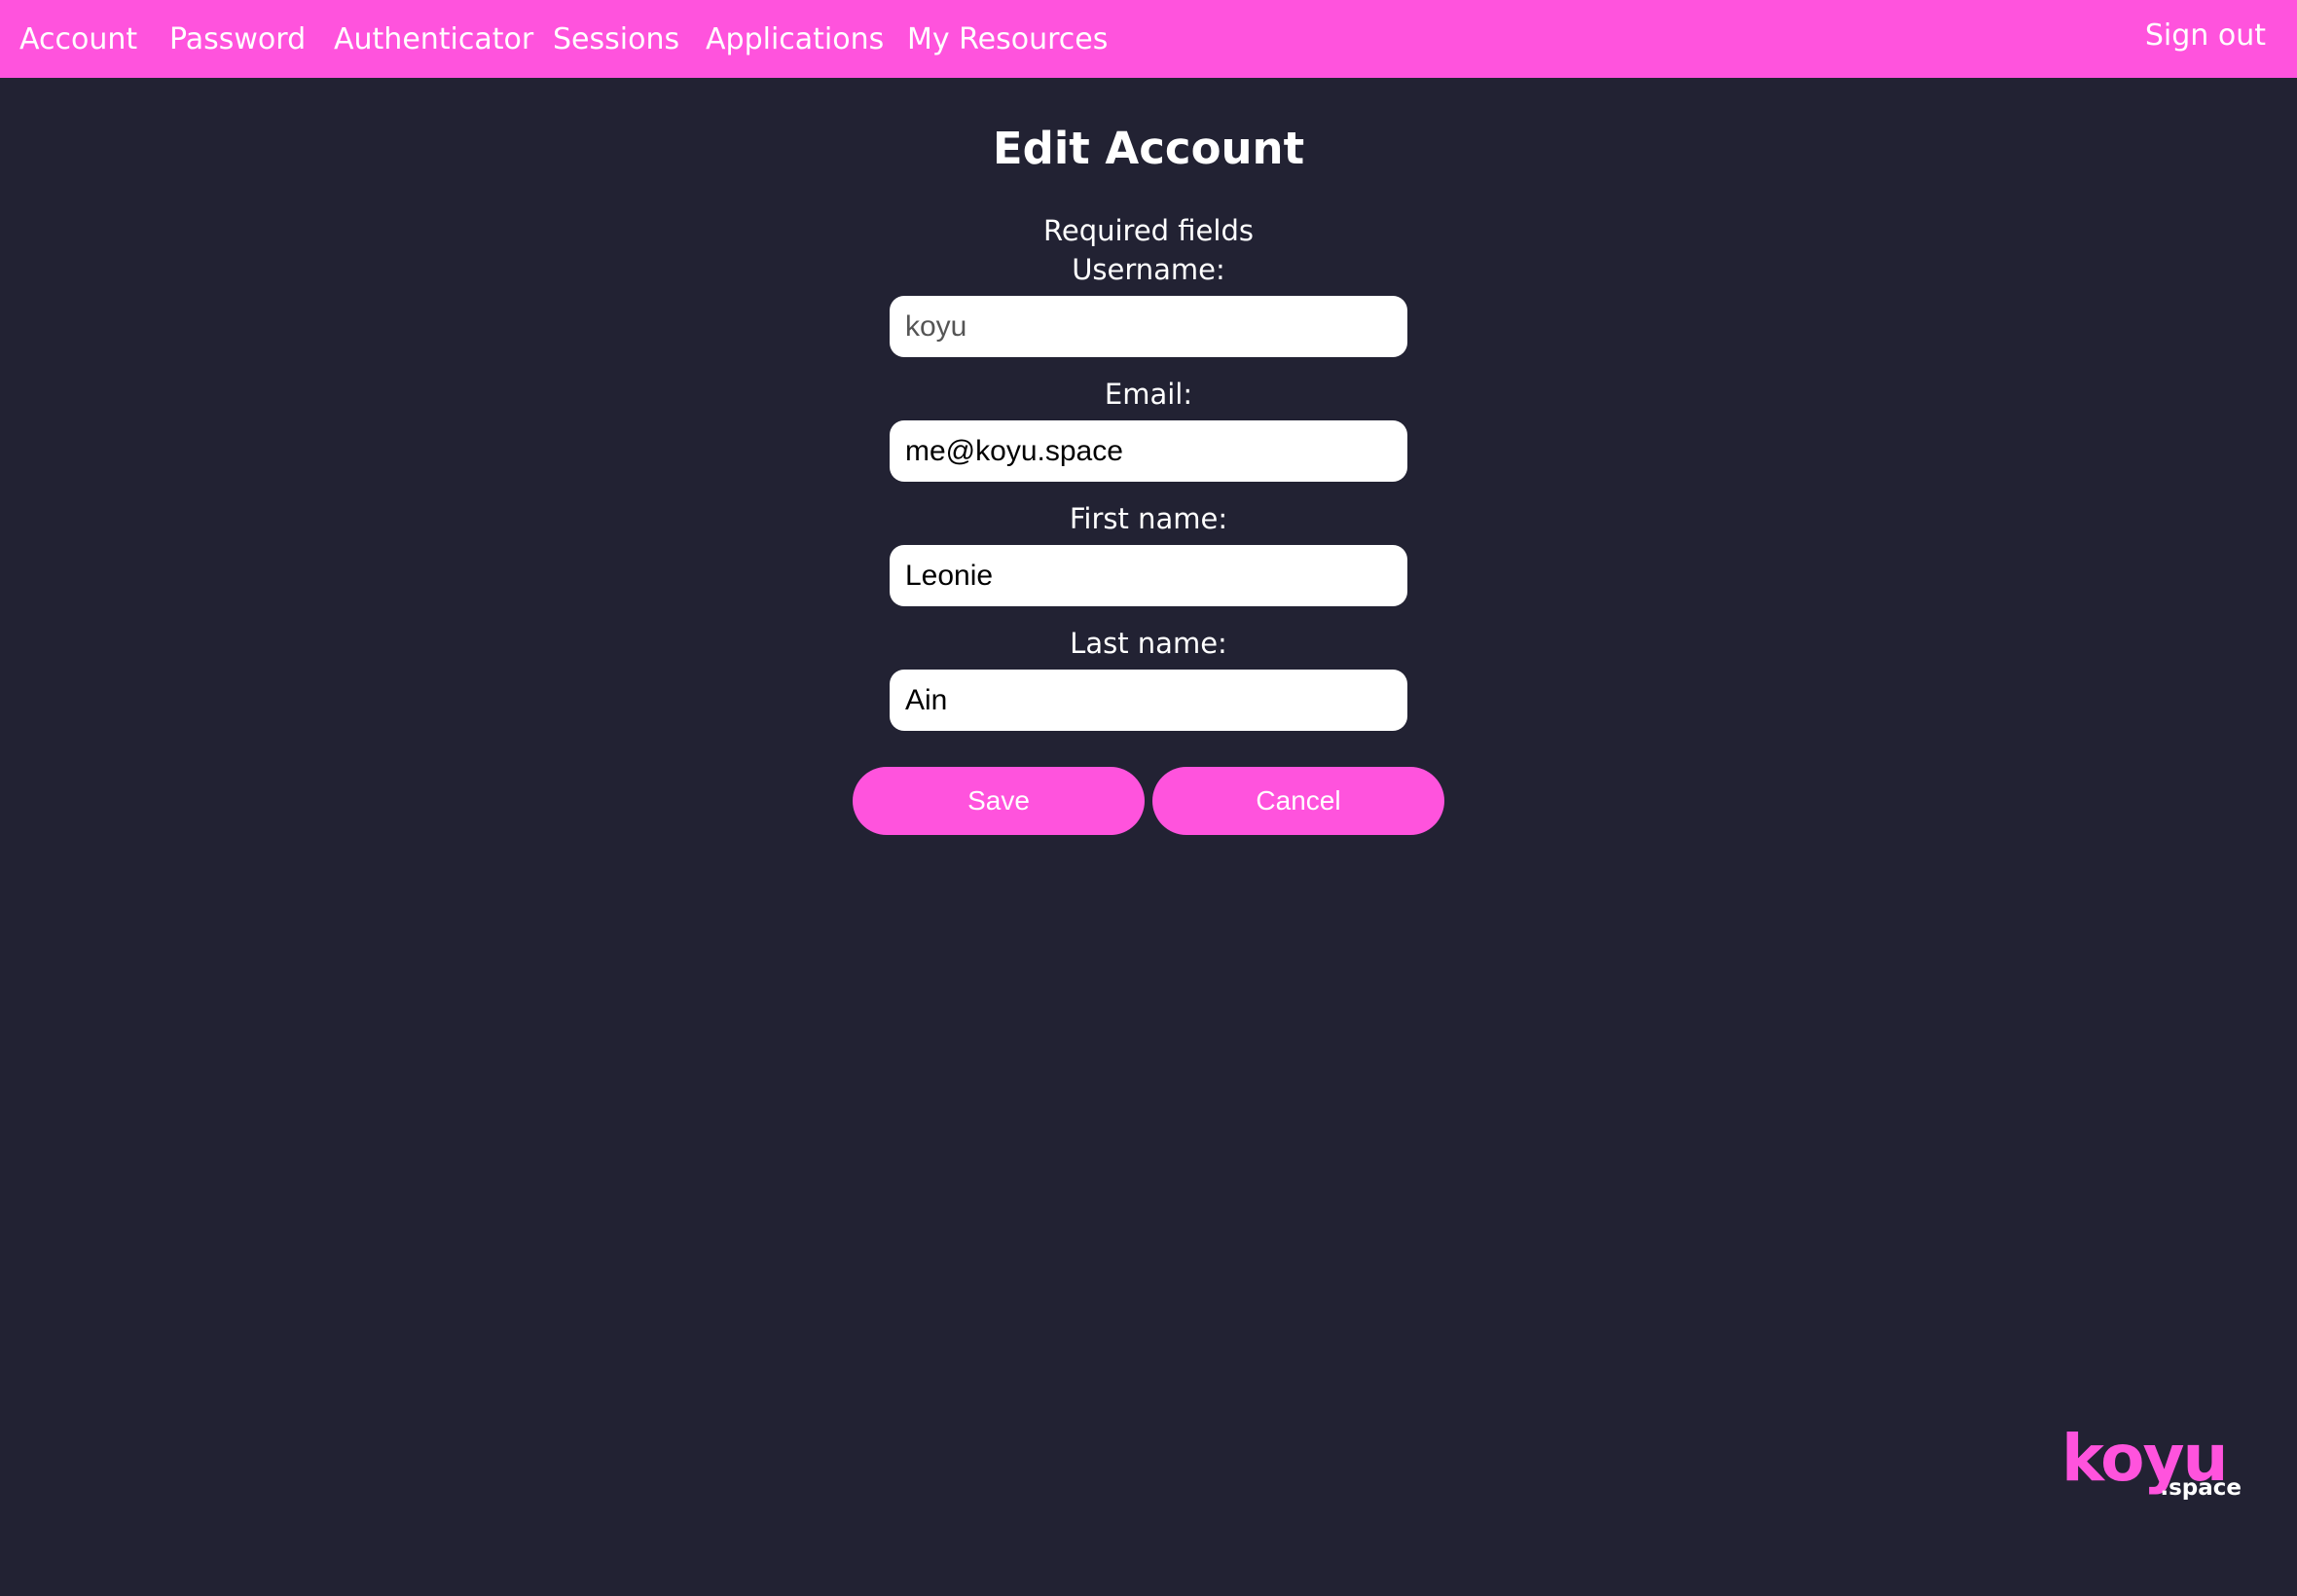  I want to click on page-title: Edit Account, so click(1148, 148).